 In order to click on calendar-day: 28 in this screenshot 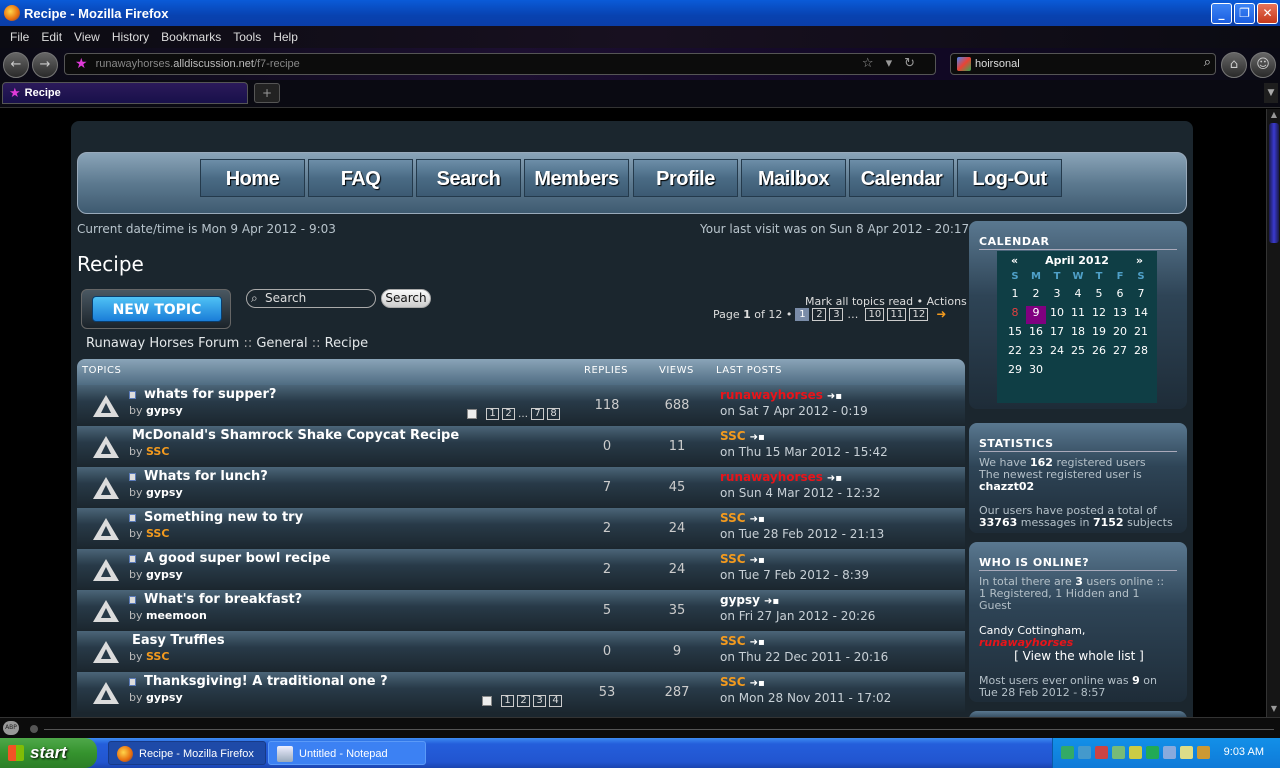, I will do `click(1141, 350)`.